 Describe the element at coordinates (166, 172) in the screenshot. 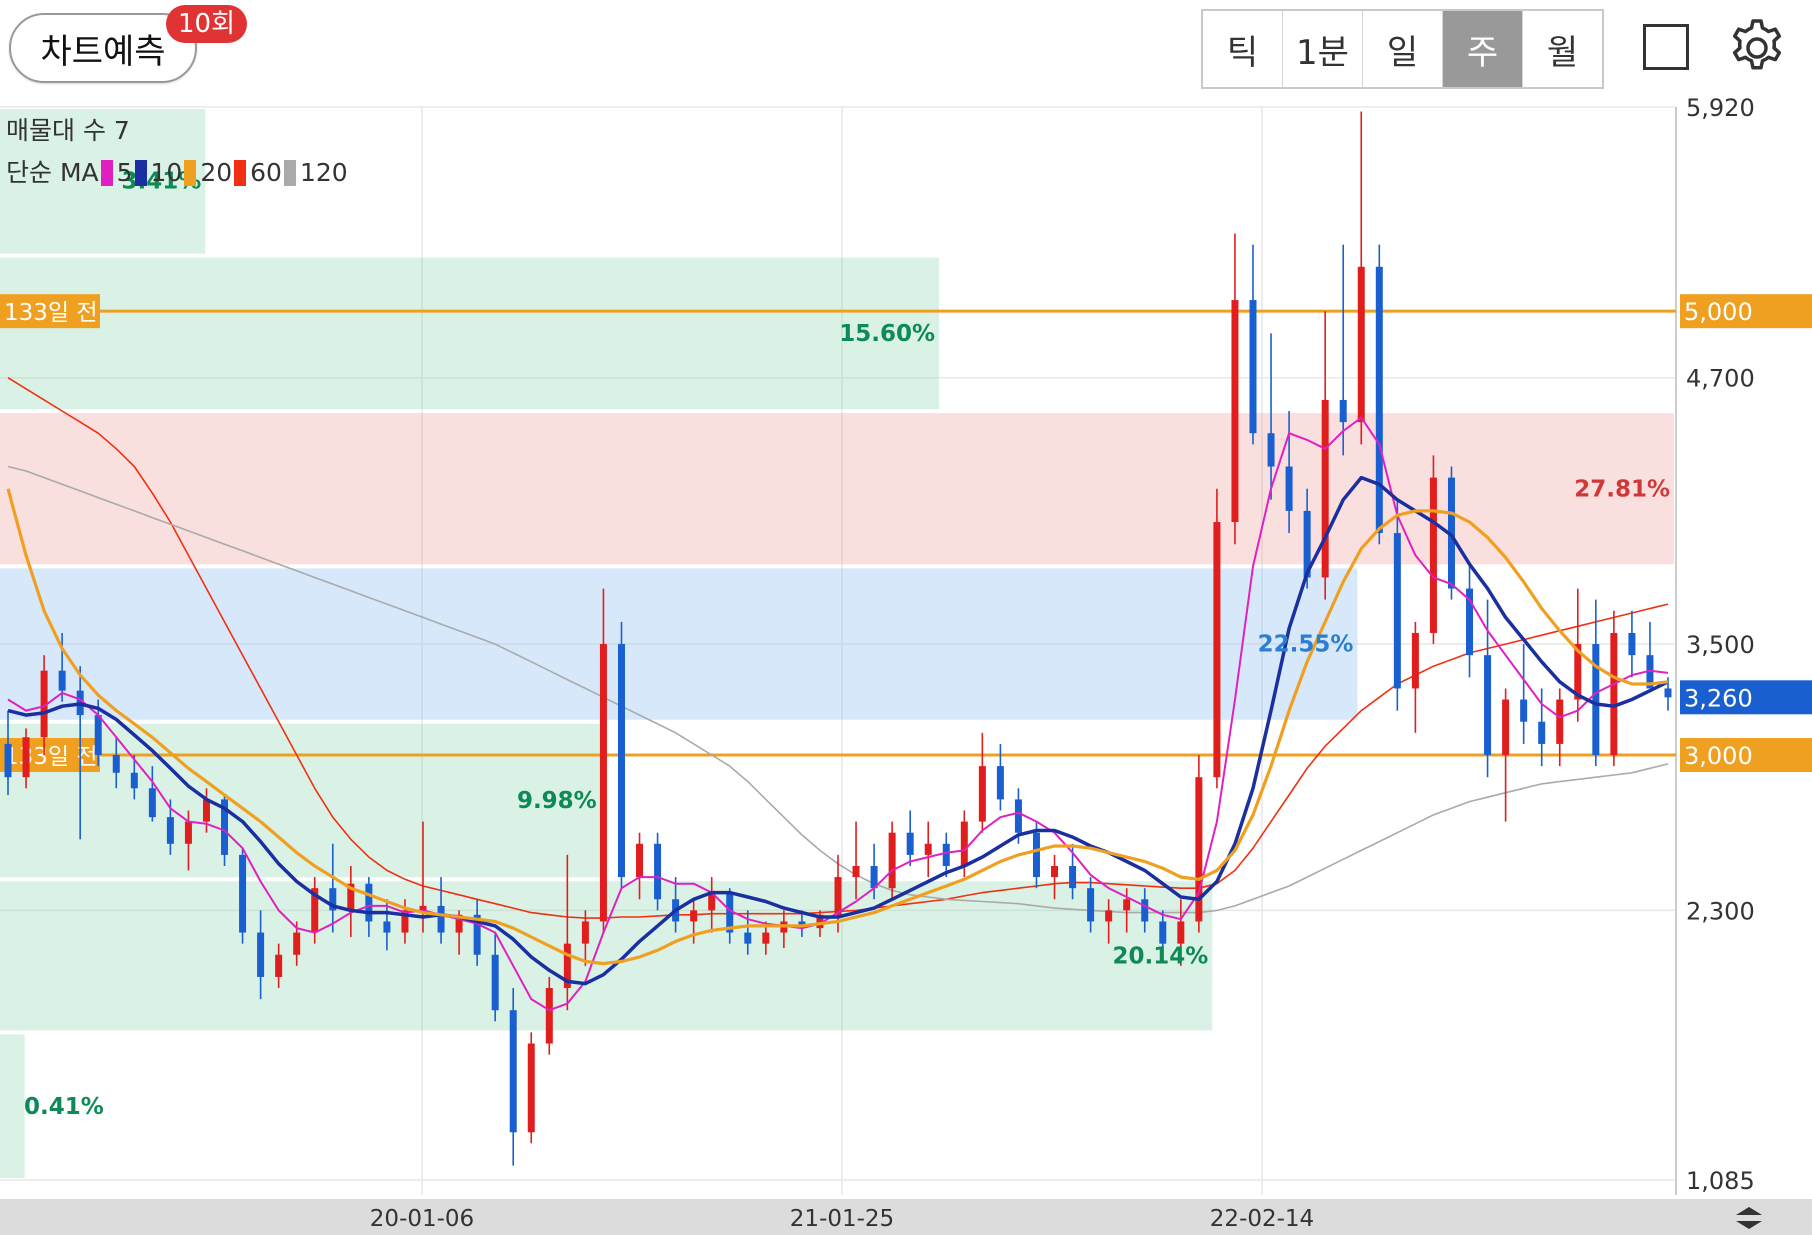

I see `ma10-label: 10` at that location.